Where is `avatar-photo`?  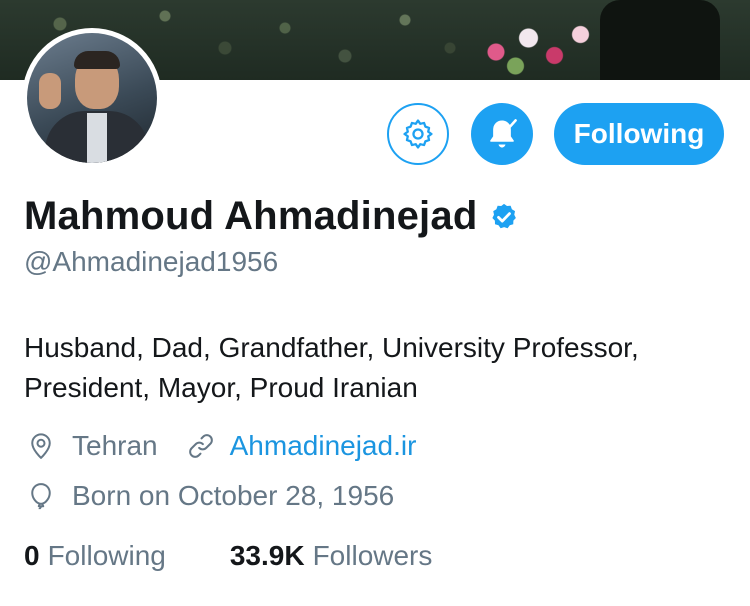
avatar-photo is located at coordinates (92, 98).